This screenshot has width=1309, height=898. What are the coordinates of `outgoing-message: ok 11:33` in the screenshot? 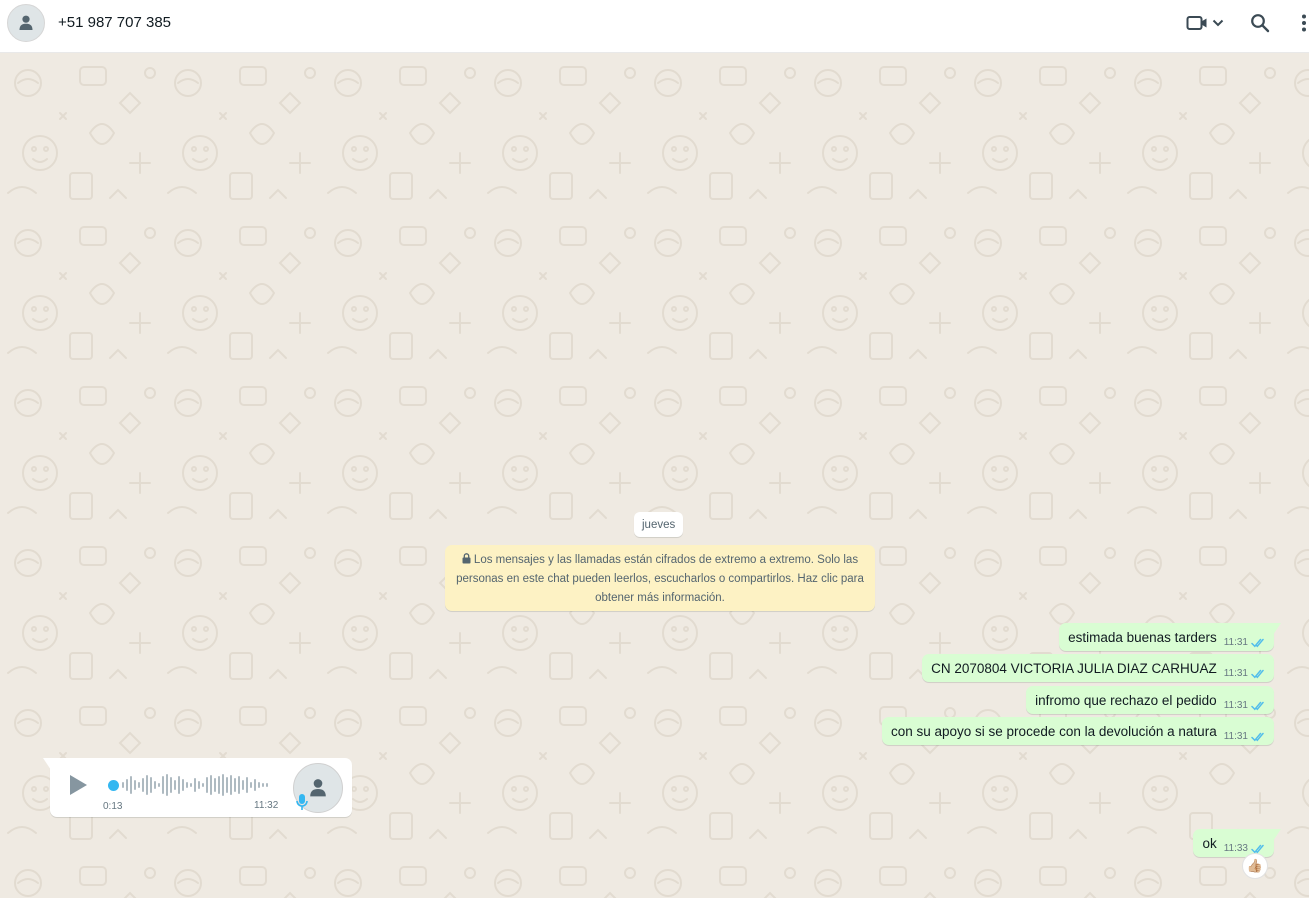 It's located at (1237, 843).